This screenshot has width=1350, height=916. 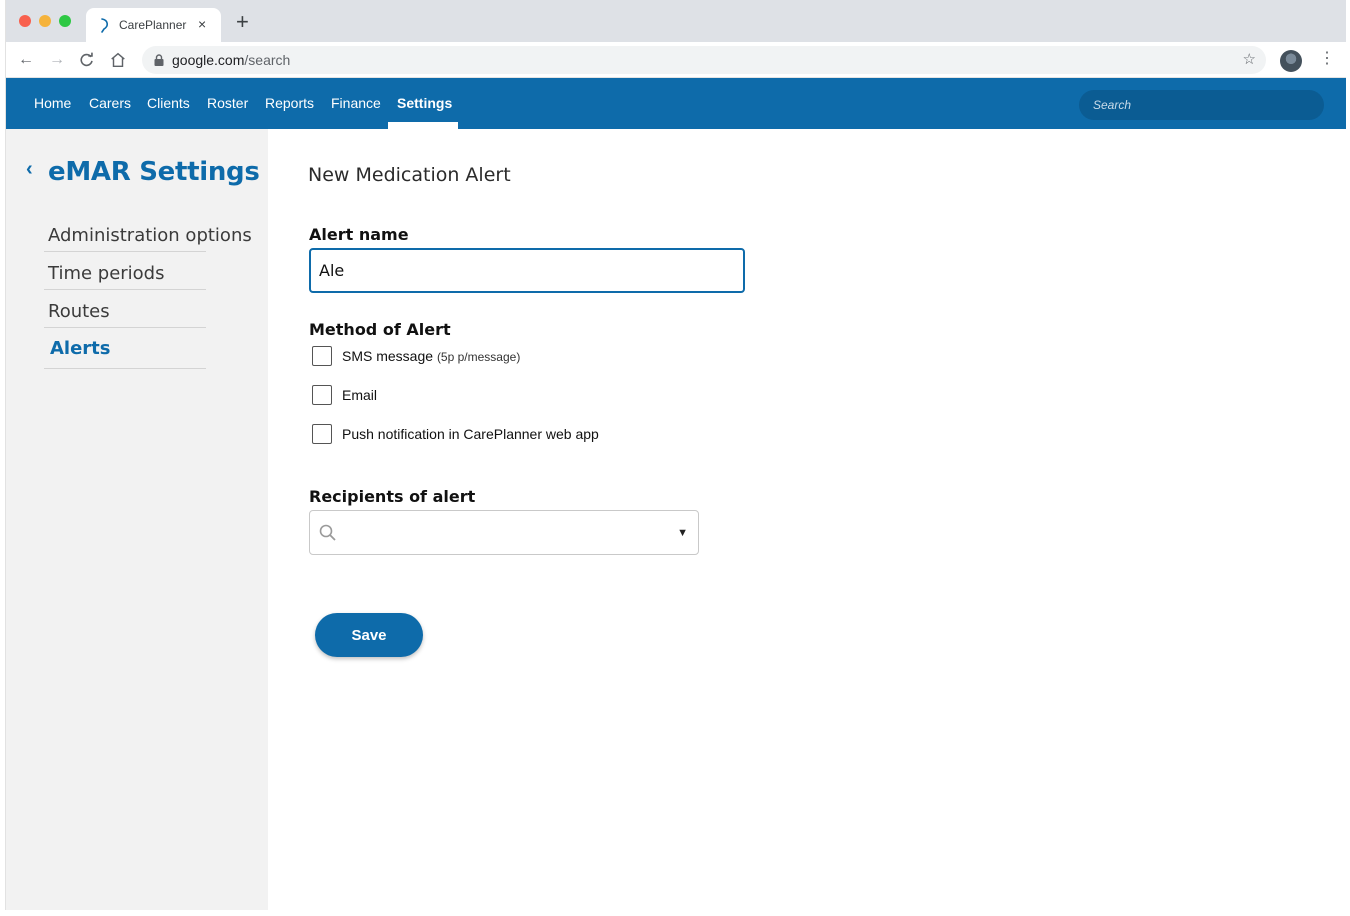 I want to click on search-icon, so click(x=327, y=532).